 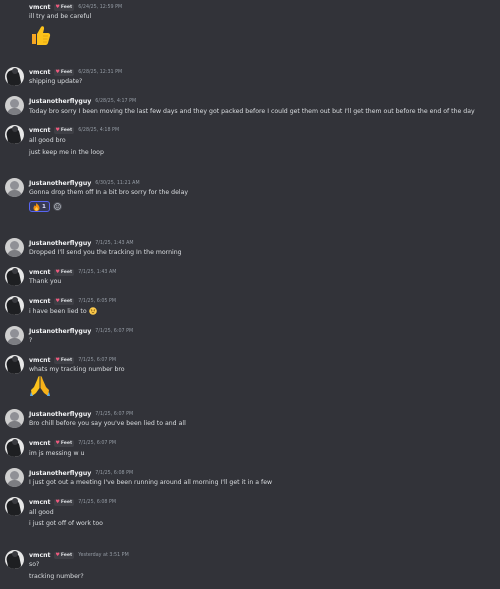 I want to click on message-text: so?, so click(x=34, y=564).